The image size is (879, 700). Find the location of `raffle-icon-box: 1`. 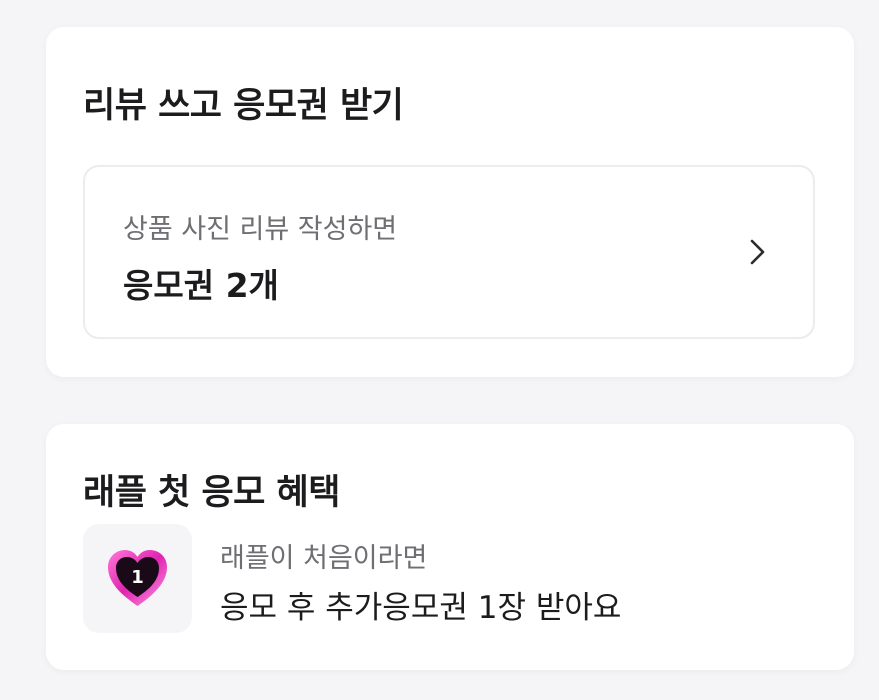

raffle-icon-box: 1 is located at coordinates (137, 578).